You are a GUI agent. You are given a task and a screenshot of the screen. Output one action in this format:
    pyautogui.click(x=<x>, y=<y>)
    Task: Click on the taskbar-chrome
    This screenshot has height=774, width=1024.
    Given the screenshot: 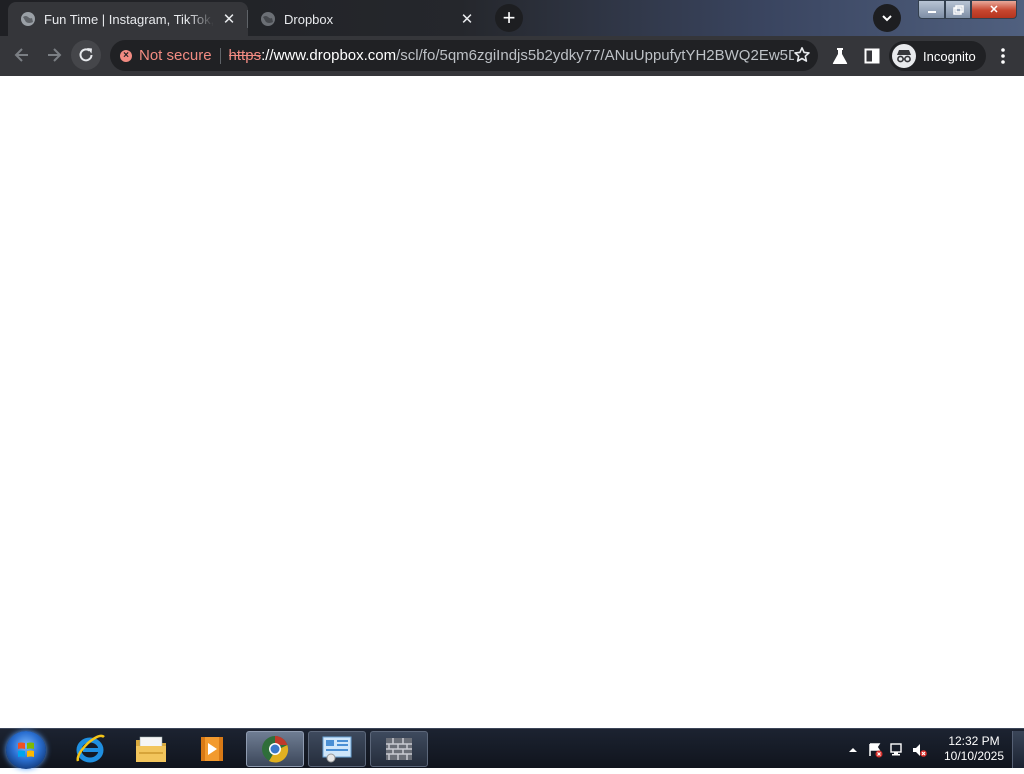 What is the action you would take?
    pyautogui.click(x=275, y=749)
    